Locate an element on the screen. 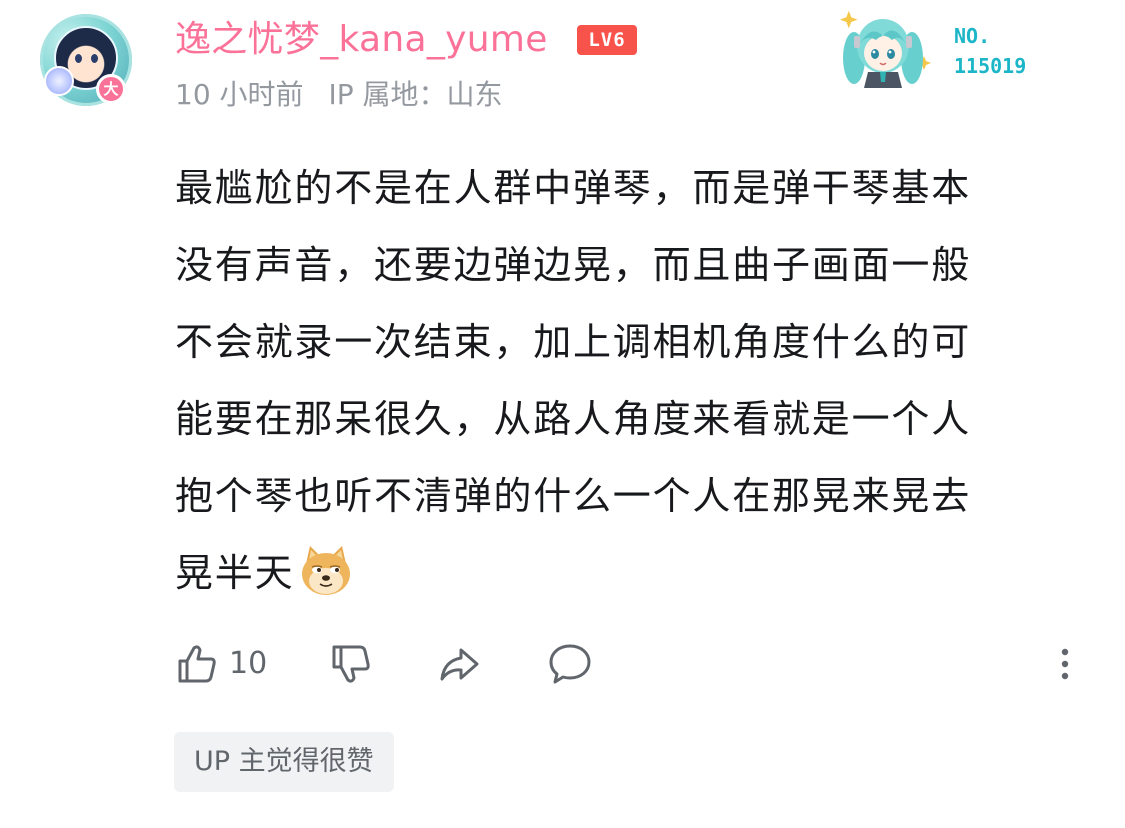  reply-button is located at coordinates (570, 664).